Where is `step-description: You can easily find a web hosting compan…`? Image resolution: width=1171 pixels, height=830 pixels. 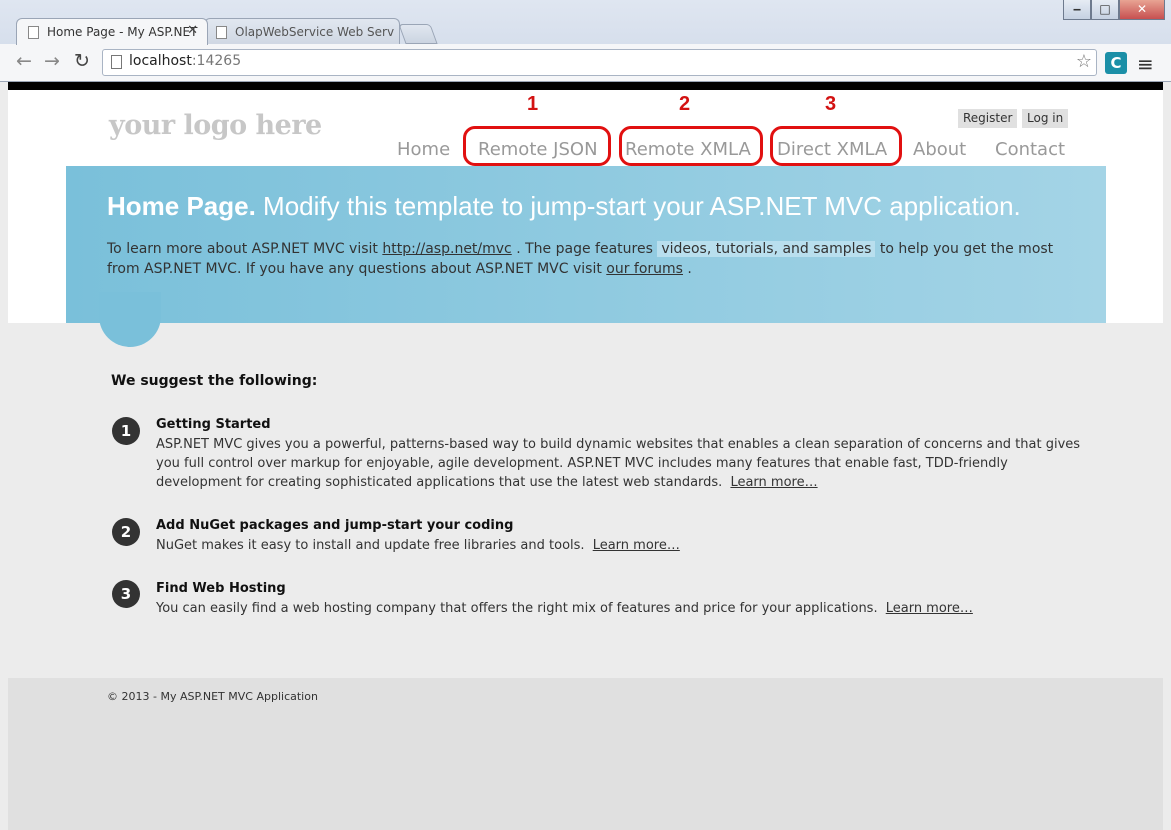
step-description: You can easily find a web hosting compan… is located at coordinates (623, 608).